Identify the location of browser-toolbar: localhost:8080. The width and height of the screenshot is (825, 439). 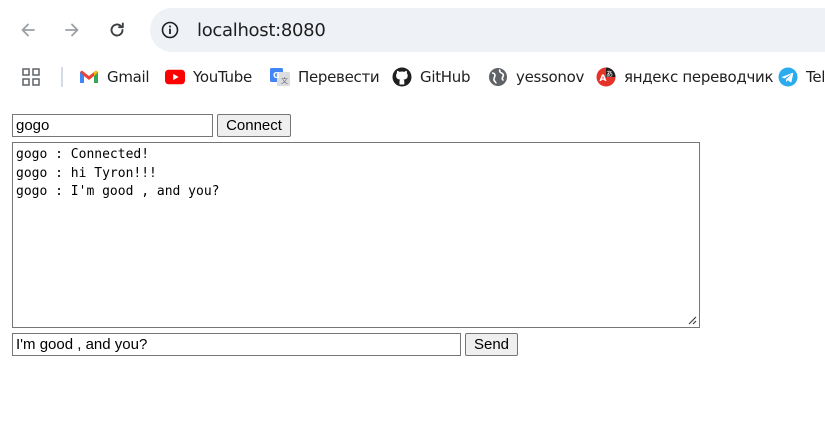
(412, 30).